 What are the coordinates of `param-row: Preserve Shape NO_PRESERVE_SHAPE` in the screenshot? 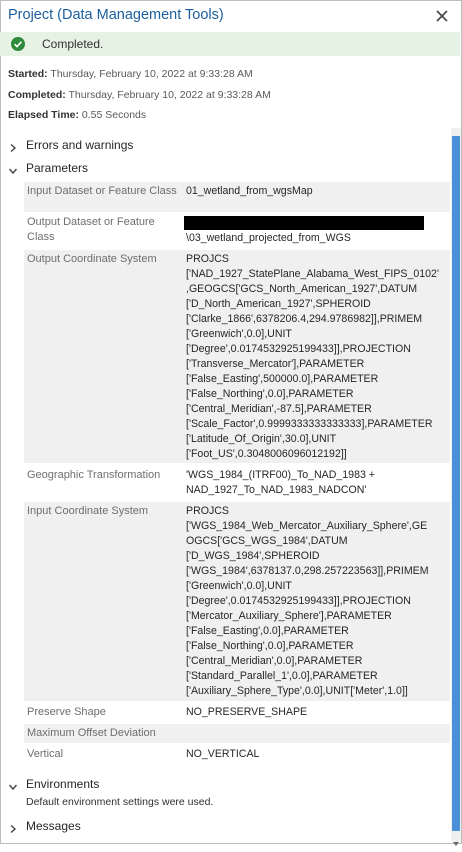 It's located at (237, 712).